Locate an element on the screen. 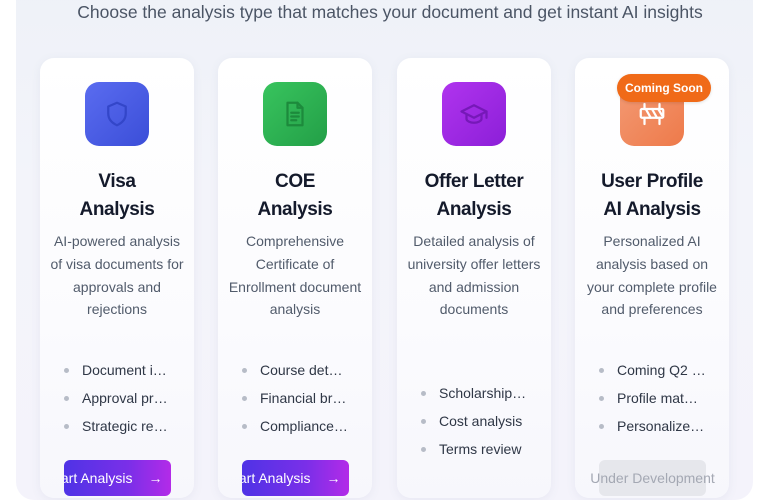  shield-icon is located at coordinates (117, 114).